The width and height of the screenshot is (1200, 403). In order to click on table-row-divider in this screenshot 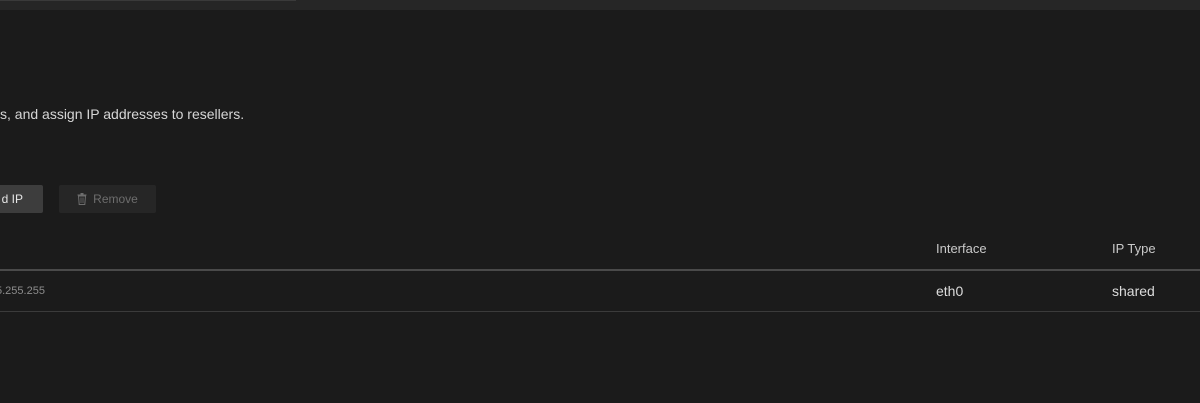, I will do `click(600, 311)`.